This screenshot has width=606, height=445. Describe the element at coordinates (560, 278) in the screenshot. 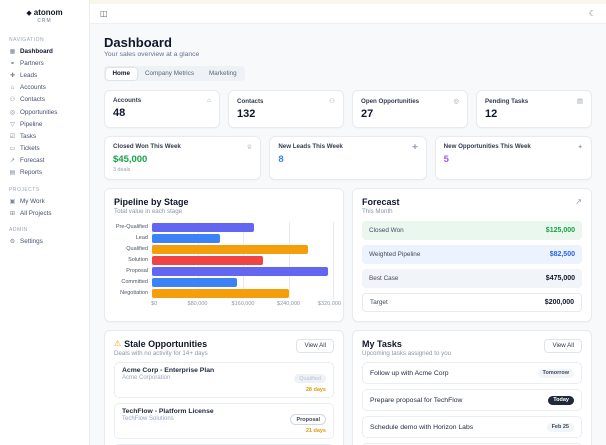

I see `forecast-value: $475,000` at that location.